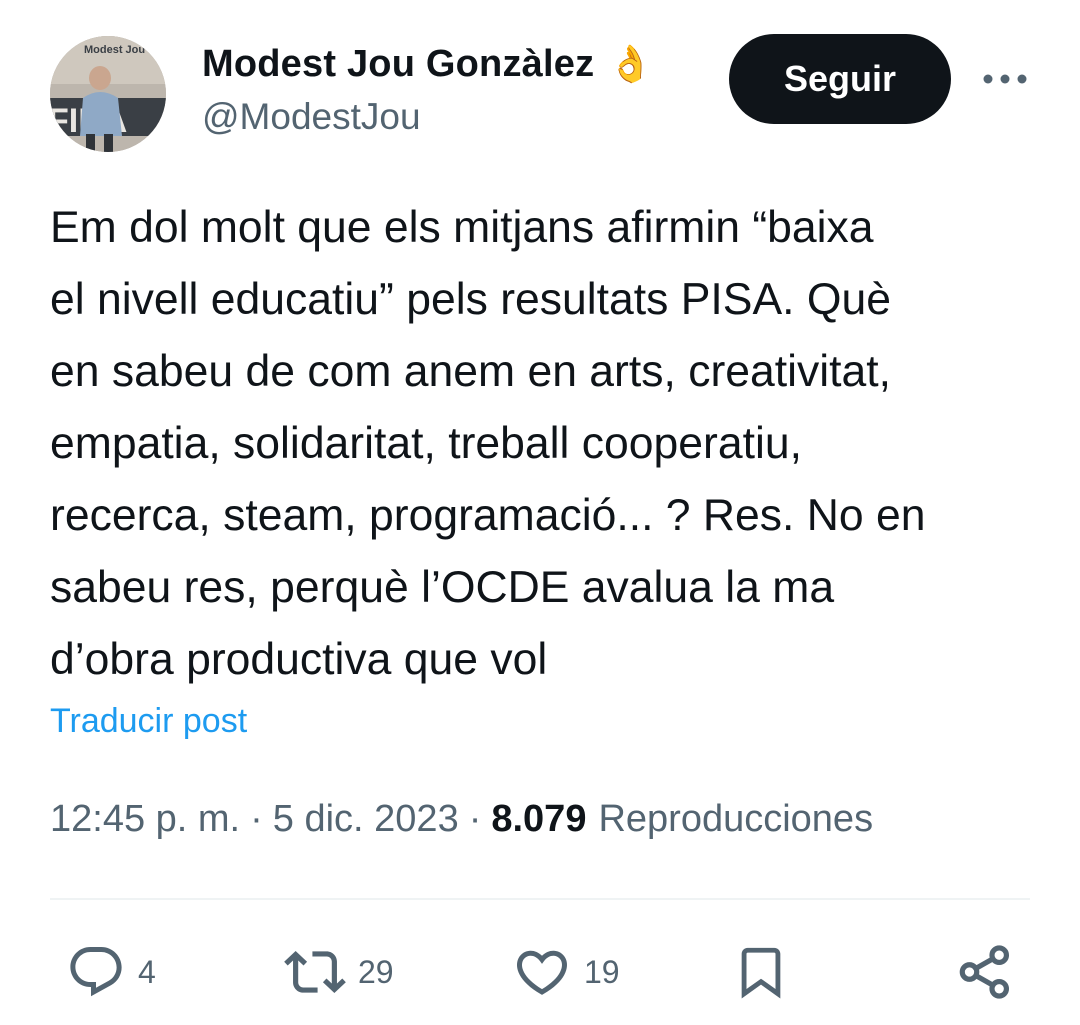 This screenshot has height=1025, width=1080. I want to click on bookmark-button, so click(761, 972).